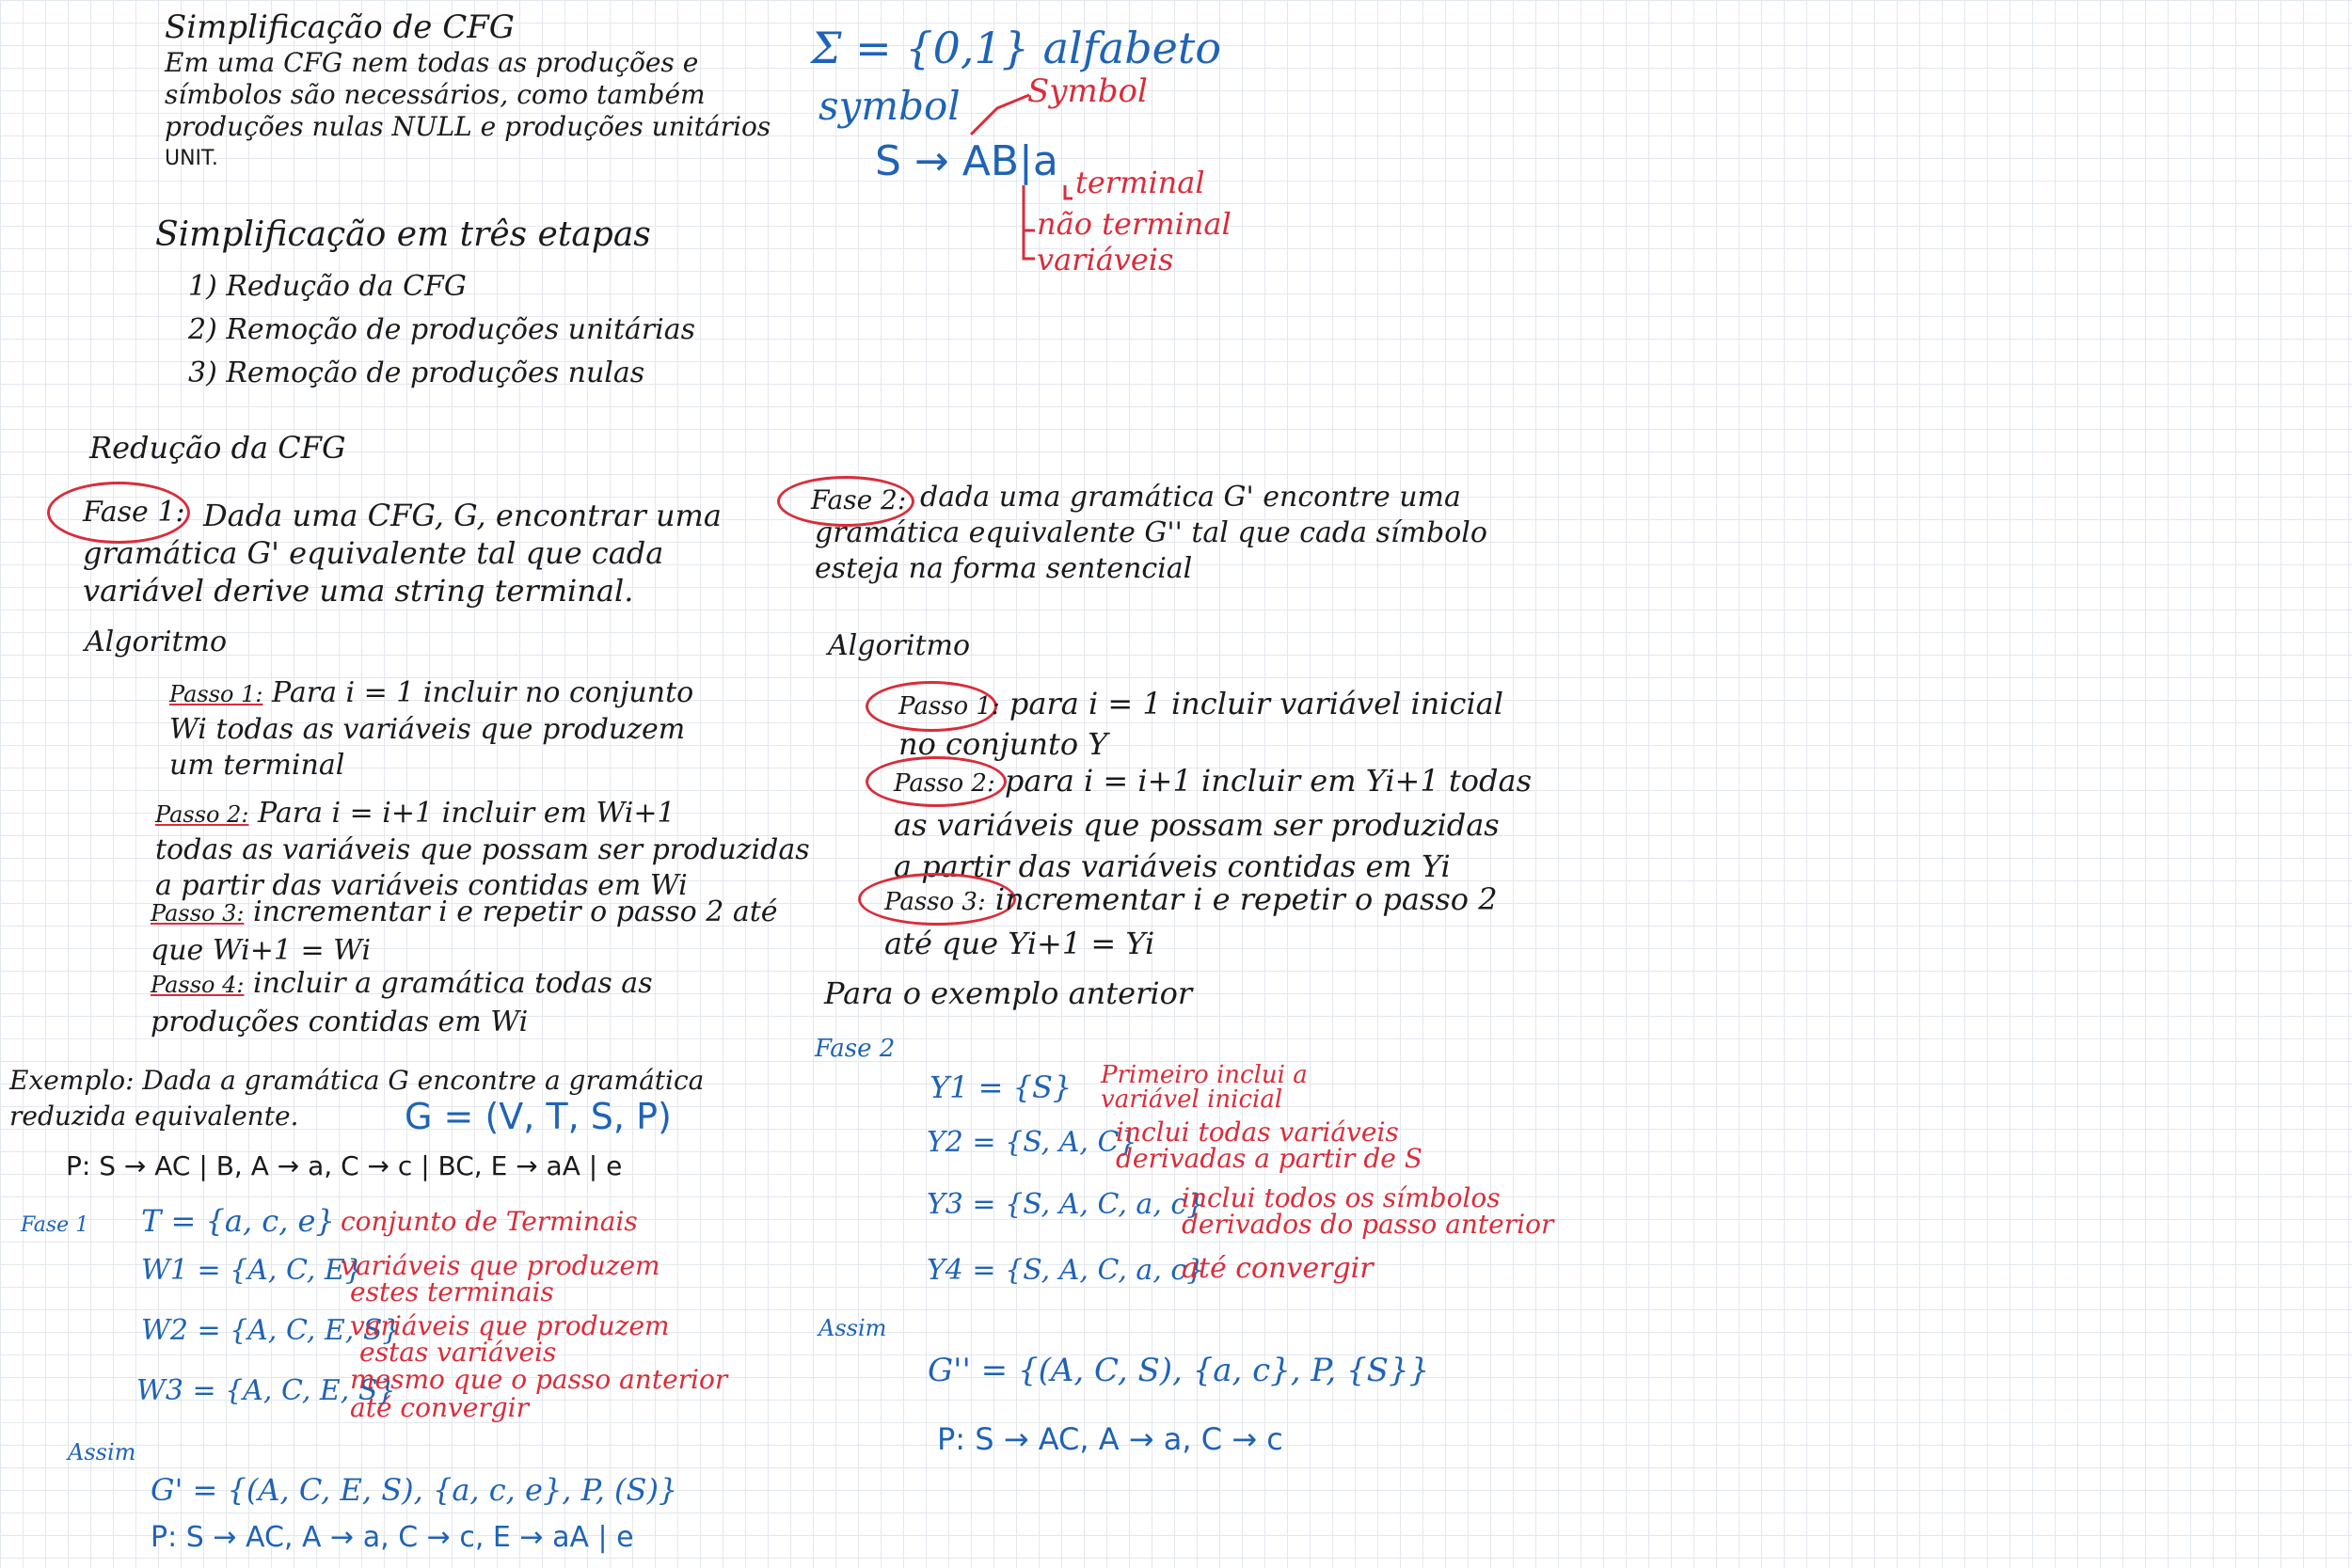  I want to click on note-Y1: Primeiro inclui a variável inicial, so click(1204, 1087).